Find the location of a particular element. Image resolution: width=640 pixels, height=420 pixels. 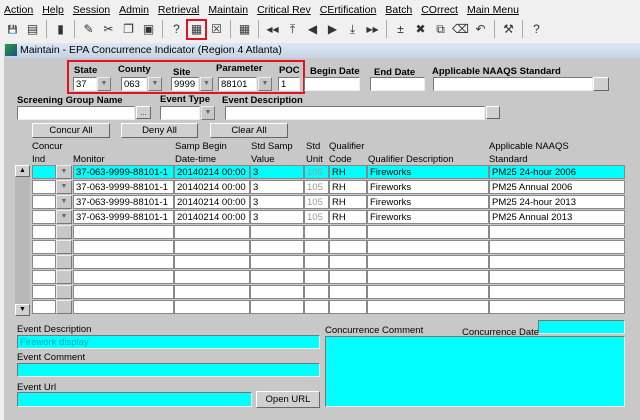

first-icon: ⤒ is located at coordinates (292, 29).